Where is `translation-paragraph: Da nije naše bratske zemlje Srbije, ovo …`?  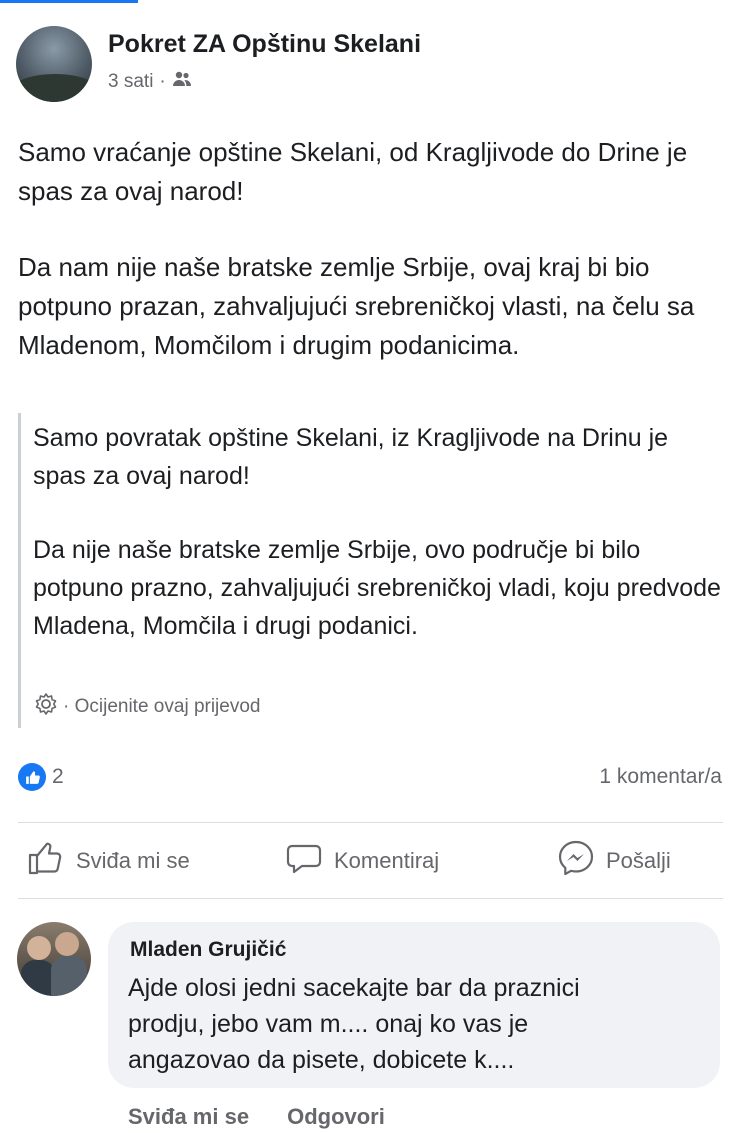 translation-paragraph: Da nije naše bratske zemlje Srbije, ovo … is located at coordinates (377, 588).